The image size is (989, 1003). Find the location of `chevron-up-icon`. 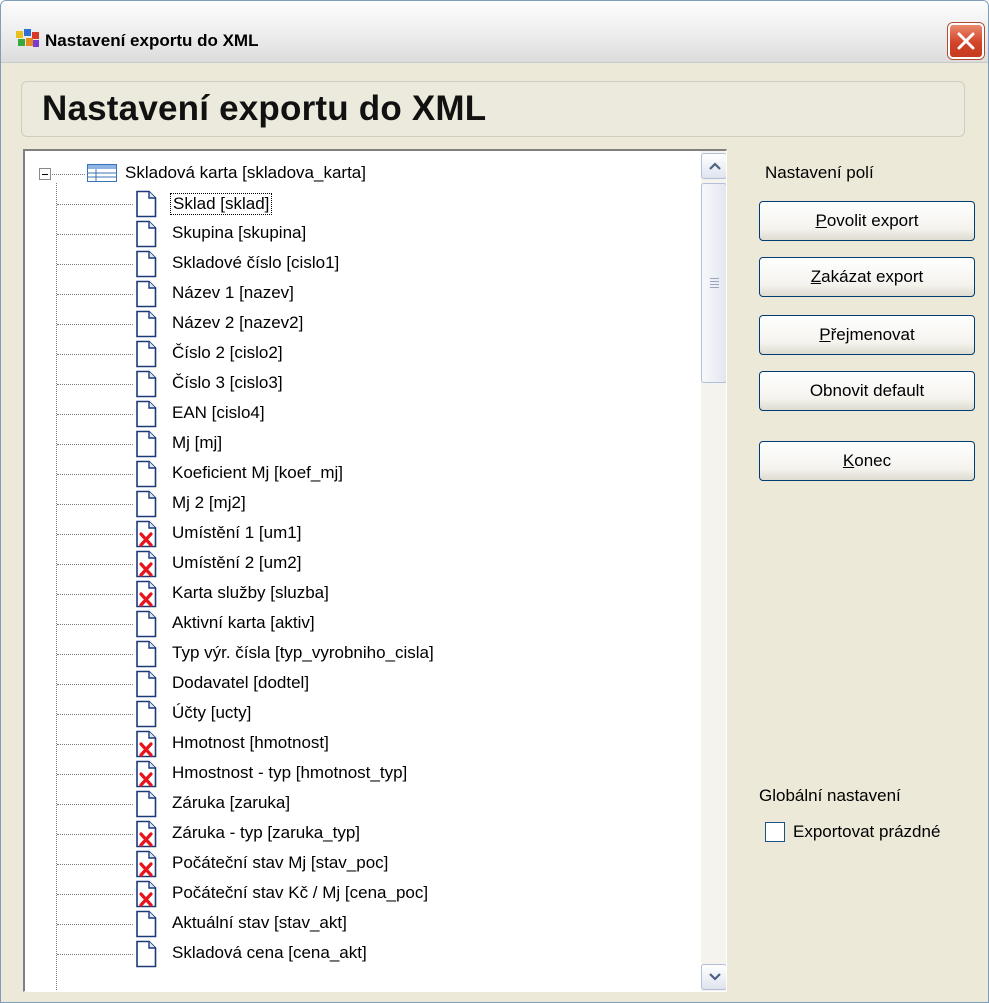

chevron-up-icon is located at coordinates (715, 166).